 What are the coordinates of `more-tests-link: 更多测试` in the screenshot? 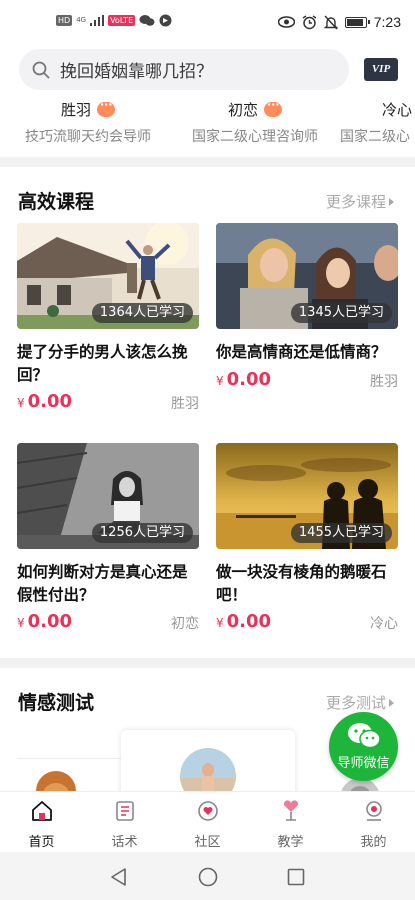 It's located at (360, 702).